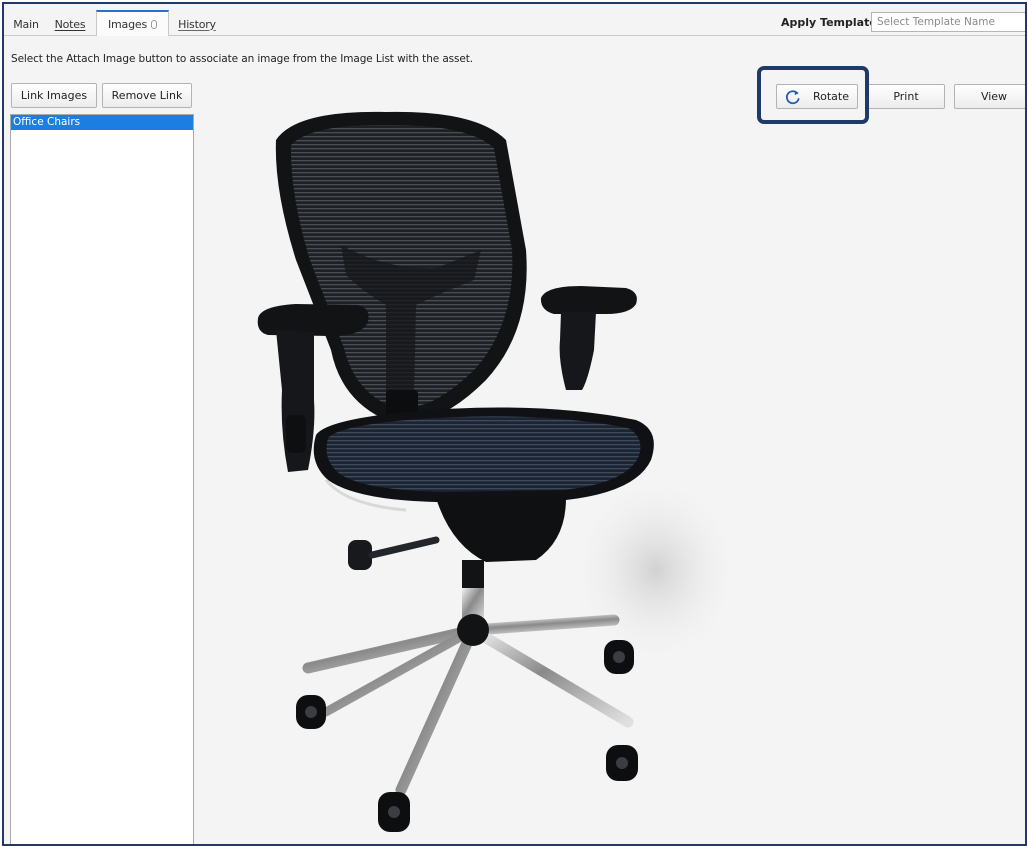 This screenshot has width=1028, height=846. I want to click on print-label: Print, so click(906, 96).